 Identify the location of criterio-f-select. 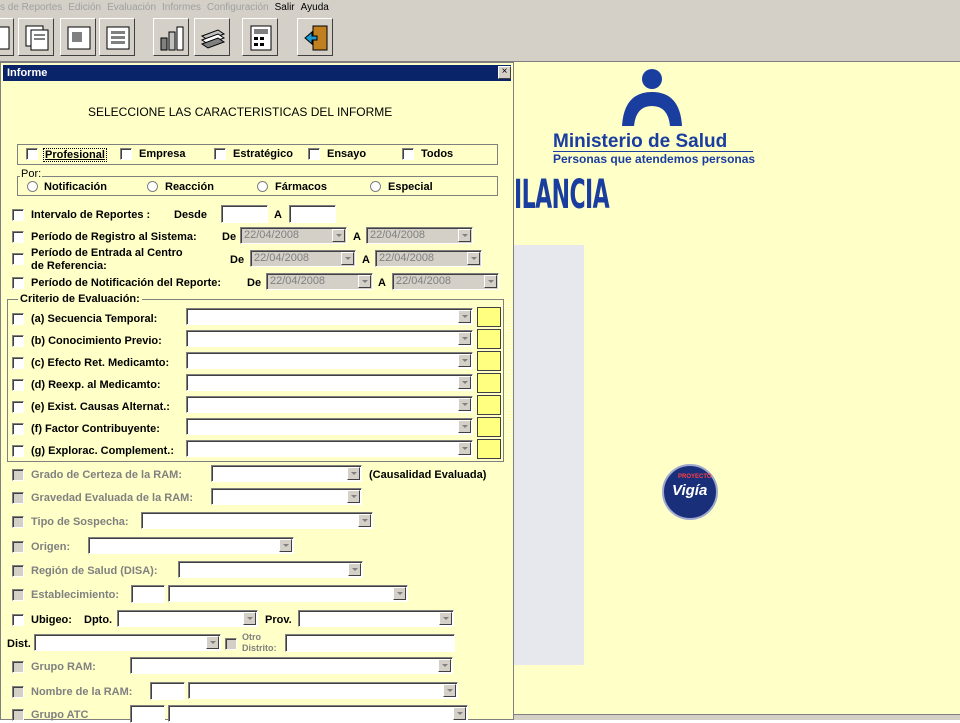
(329, 426).